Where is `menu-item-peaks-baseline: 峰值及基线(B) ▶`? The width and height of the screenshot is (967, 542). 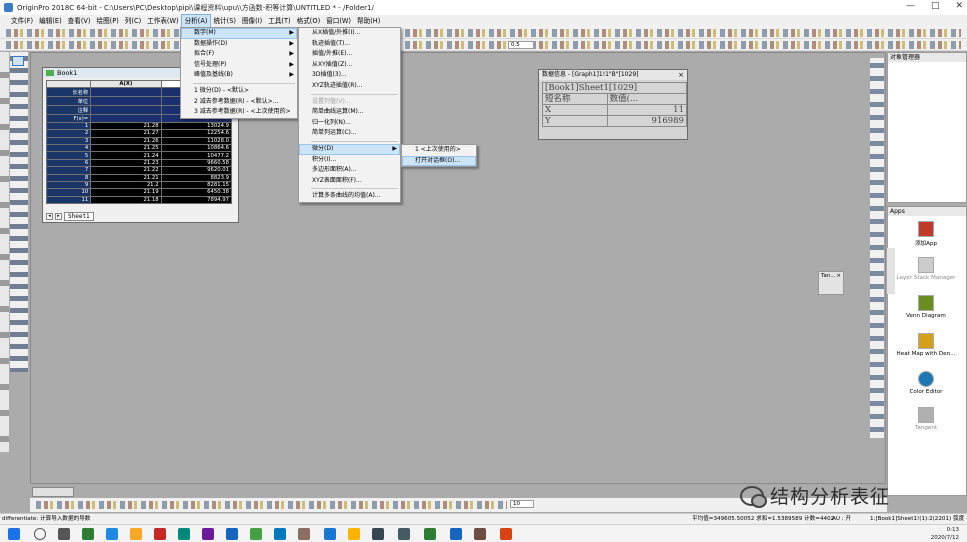
menu-item-peaks-baseline: 峰值及基线(B) ▶ is located at coordinates (239, 75).